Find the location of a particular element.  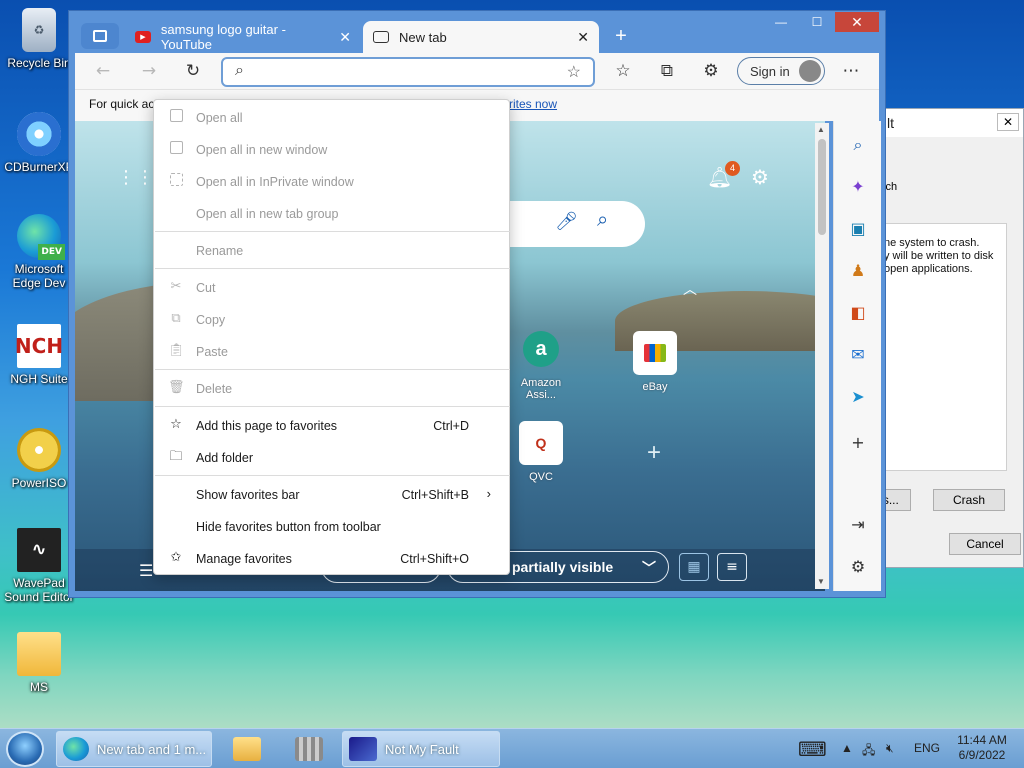

scroll-down-icon: ▼ is located at coordinates (821, 581).